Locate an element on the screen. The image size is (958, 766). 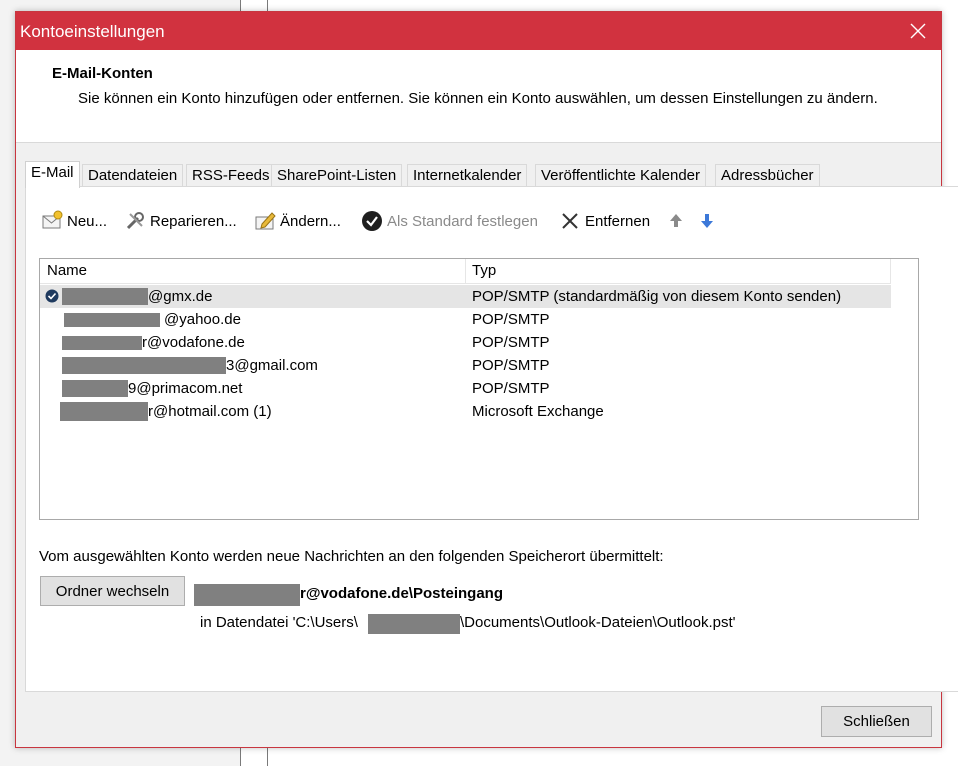
delivery-location: r@vodafone.de\Posteingang is located at coordinates (401, 593).